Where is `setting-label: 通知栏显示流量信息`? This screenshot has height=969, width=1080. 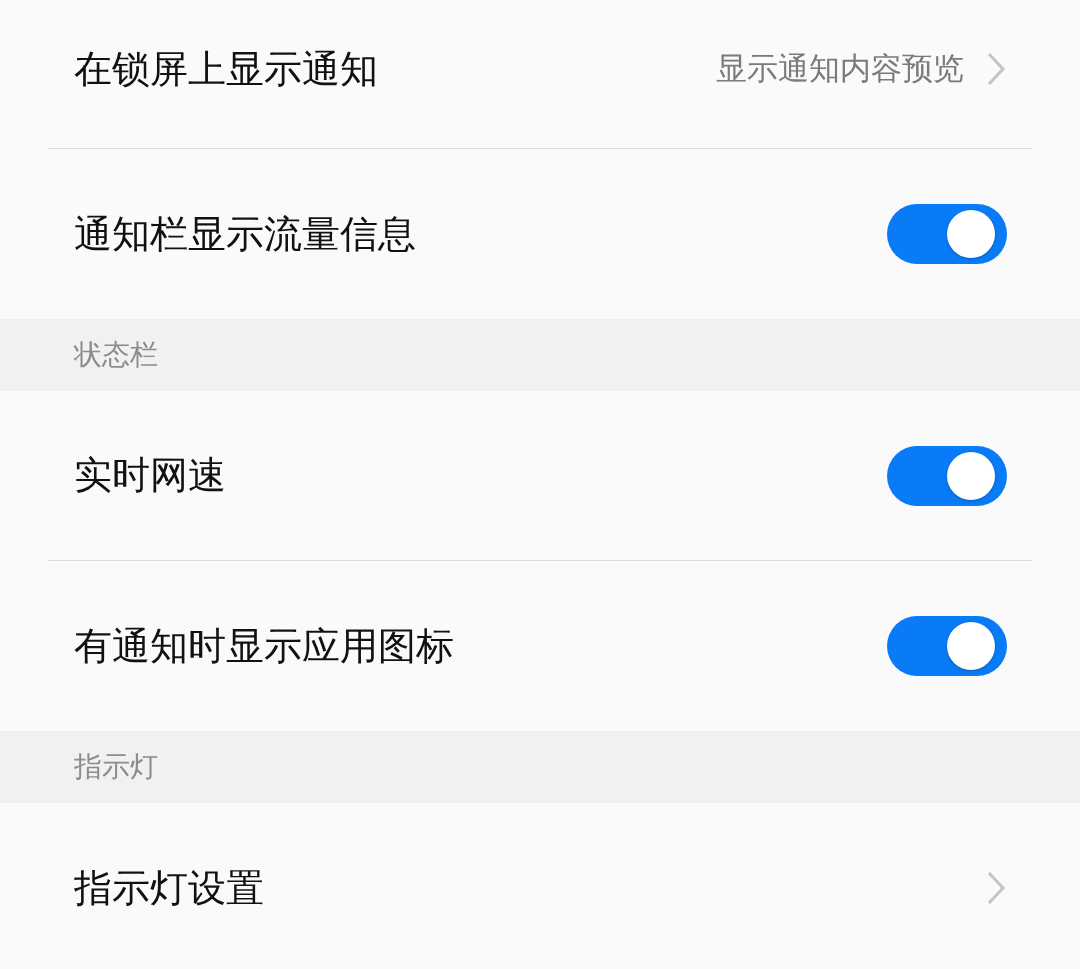
setting-label: 通知栏显示流量信息 is located at coordinates (245, 234).